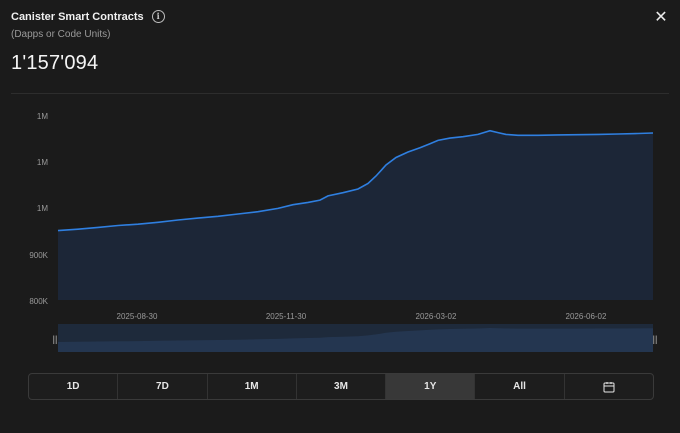  I want to click on range-tab-3m: 3M, so click(342, 386).